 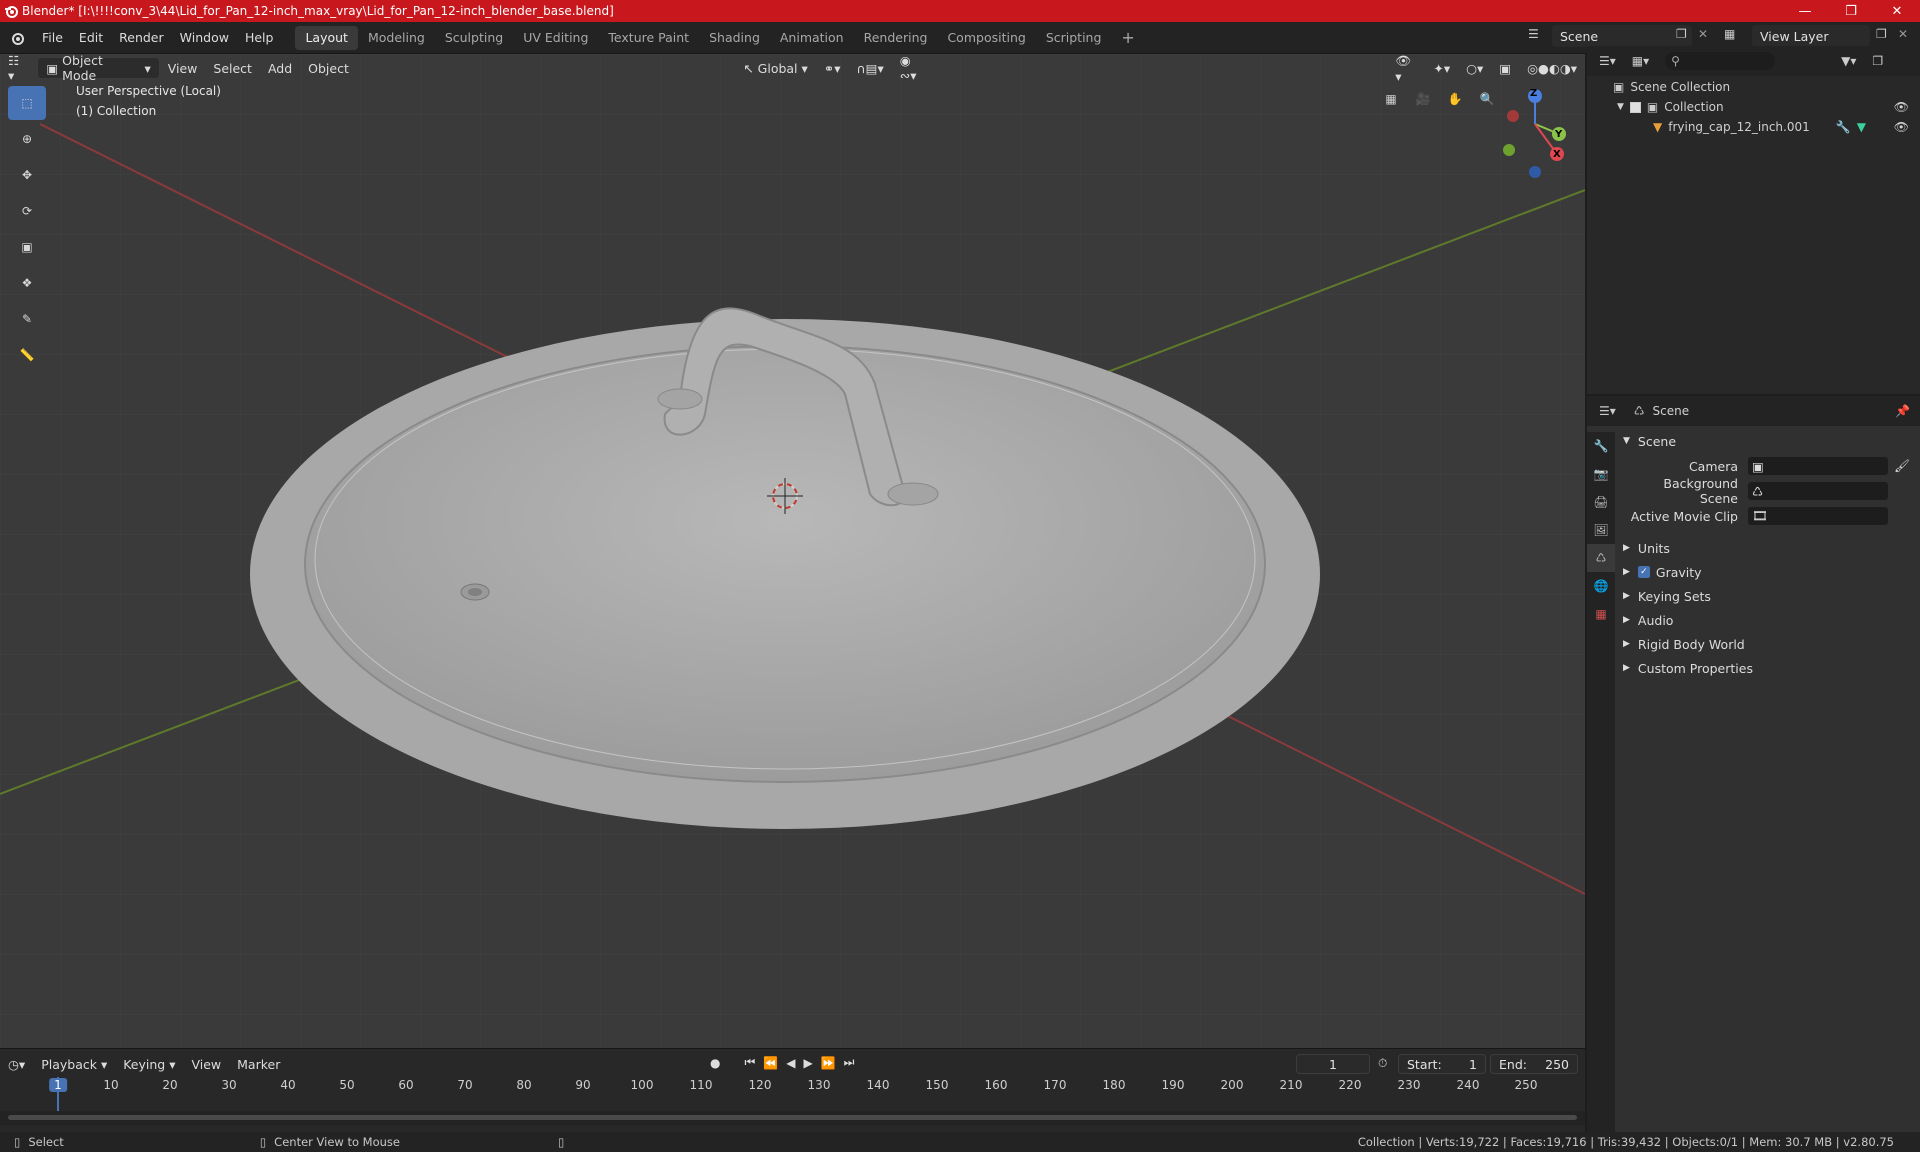 What do you see at coordinates (555, 38) in the screenshot?
I see `tab-uv-editing: UV Editing` at bounding box center [555, 38].